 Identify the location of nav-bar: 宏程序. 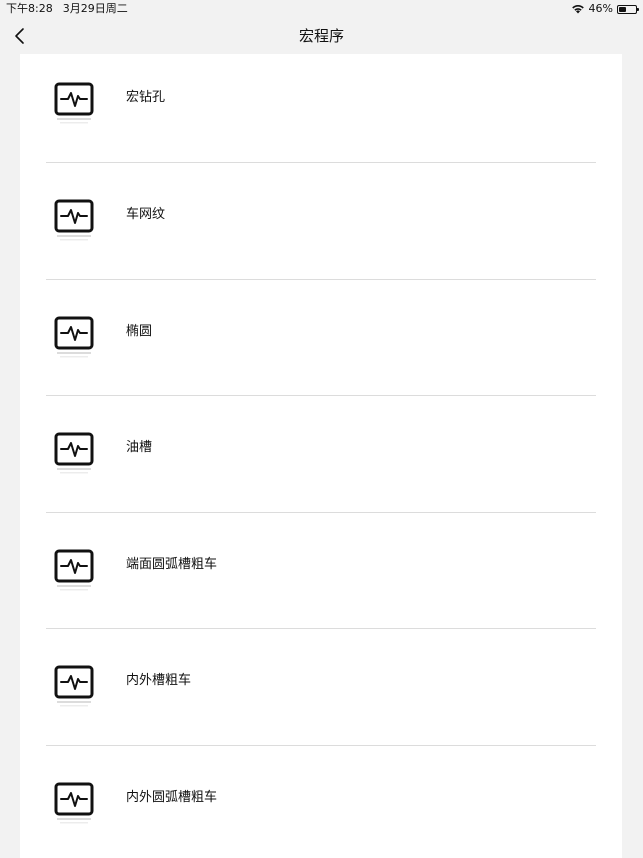
(321, 36).